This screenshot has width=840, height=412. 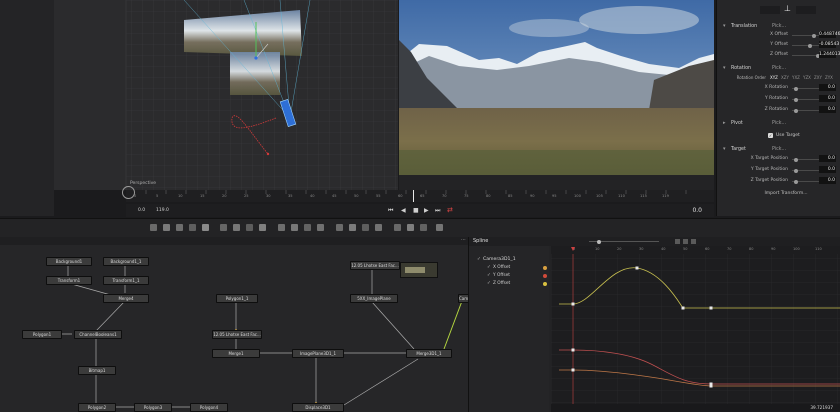 I want to click on x-rotation-value: 0.0, so click(x=827, y=87).